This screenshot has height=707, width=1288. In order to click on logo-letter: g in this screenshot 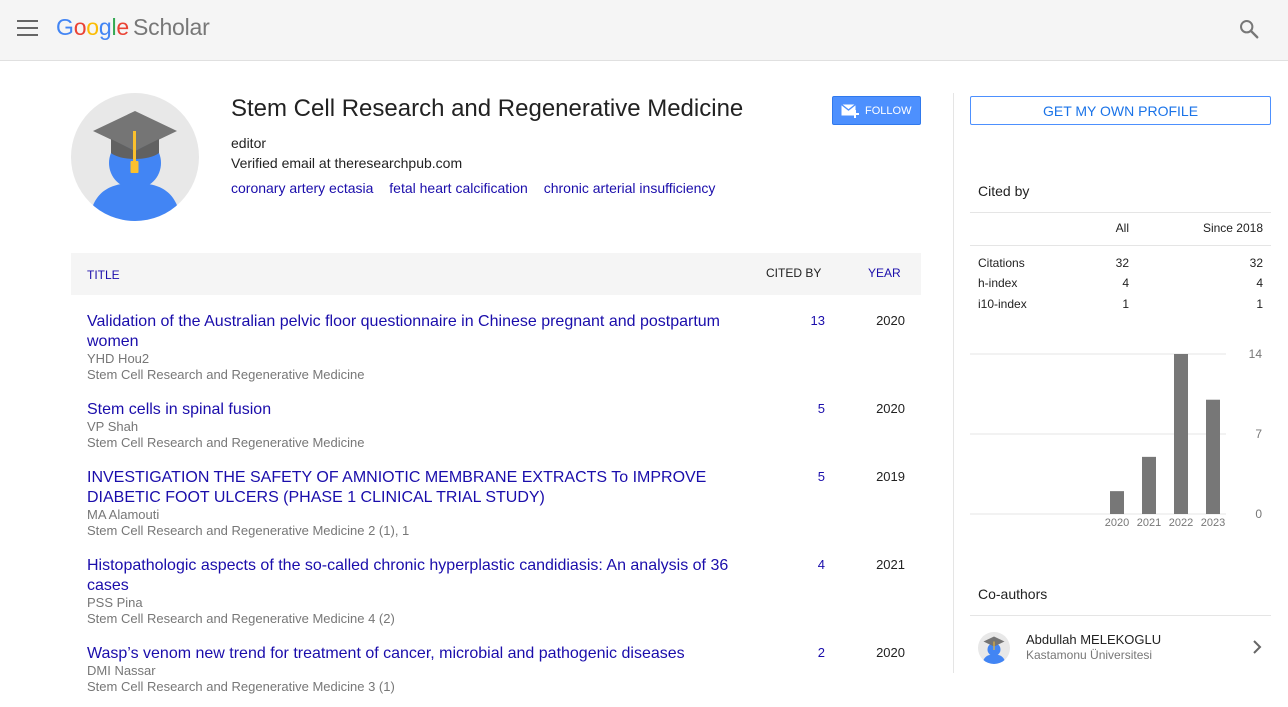, I will do `click(105, 27)`.